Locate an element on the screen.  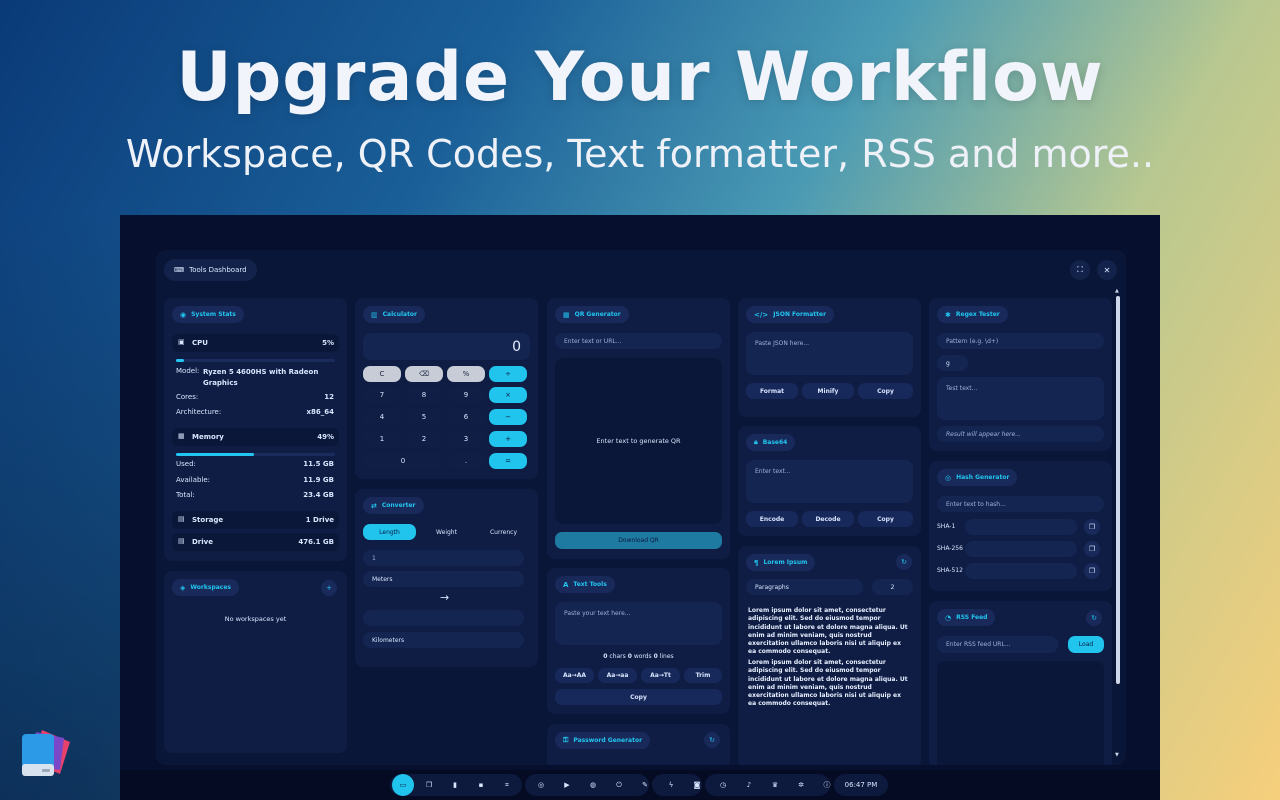
format-button: Format is located at coordinates (772, 391).